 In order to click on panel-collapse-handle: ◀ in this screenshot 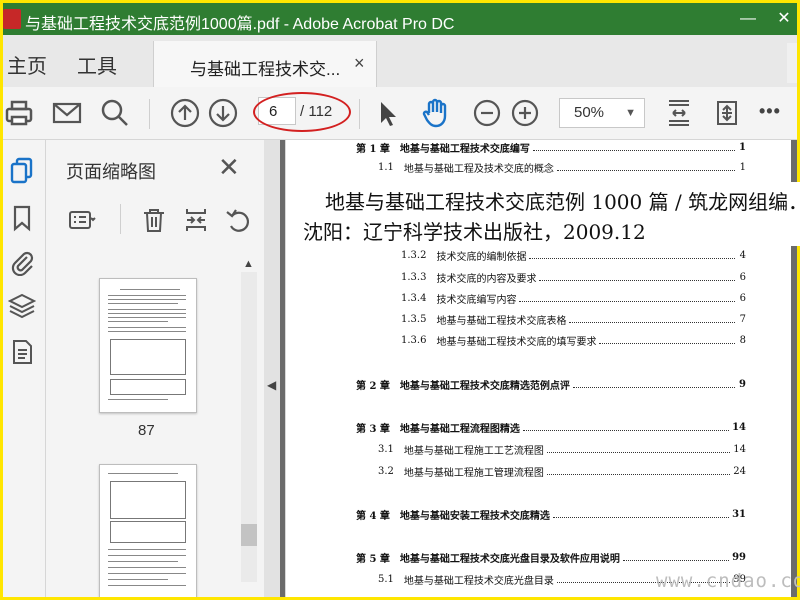, I will do `click(272, 368)`.